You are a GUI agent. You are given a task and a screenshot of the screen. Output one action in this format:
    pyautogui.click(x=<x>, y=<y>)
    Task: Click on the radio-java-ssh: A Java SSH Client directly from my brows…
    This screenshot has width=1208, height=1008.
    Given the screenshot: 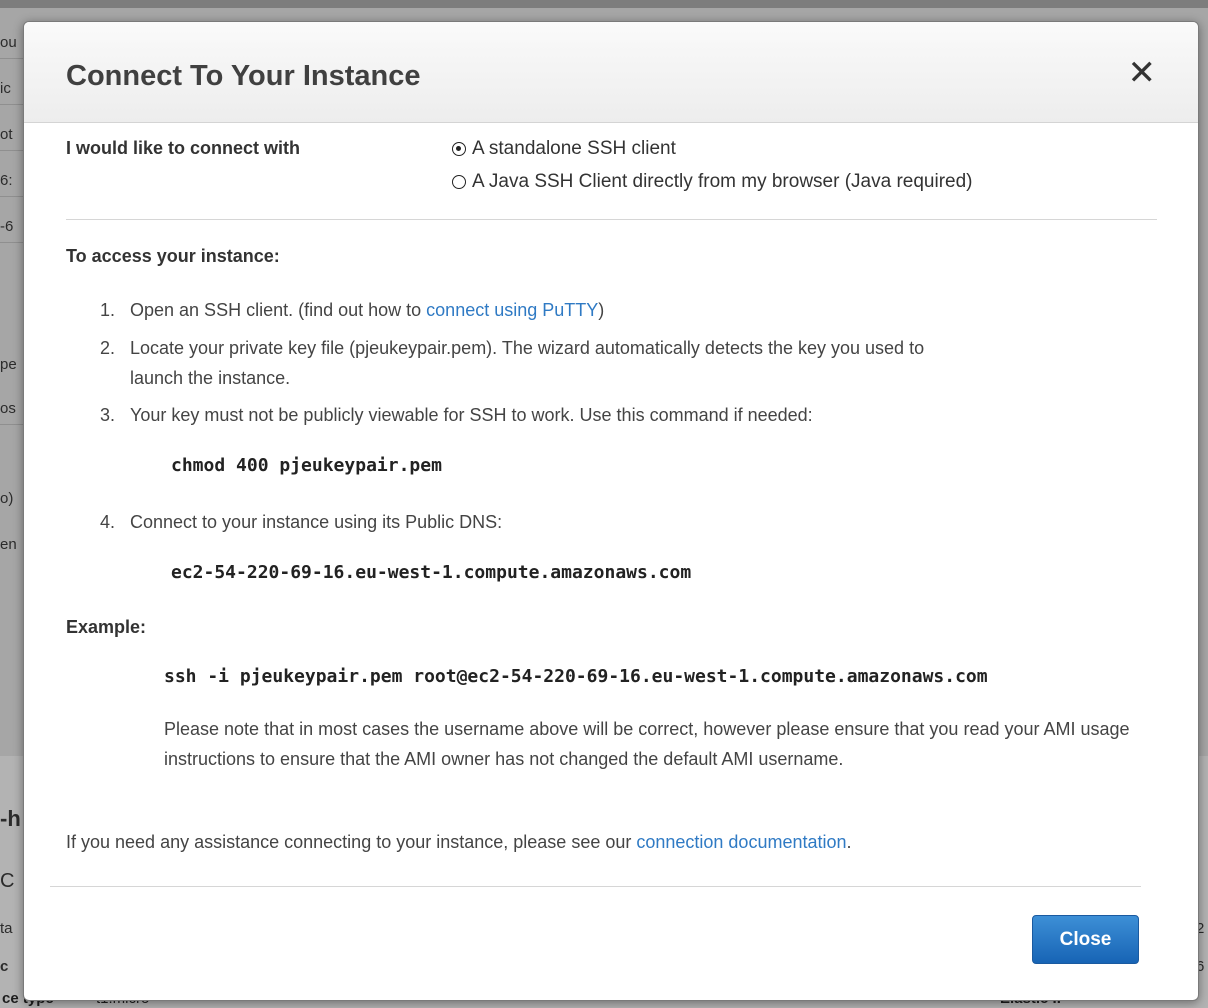 What is the action you would take?
    pyautogui.click(x=712, y=182)
    